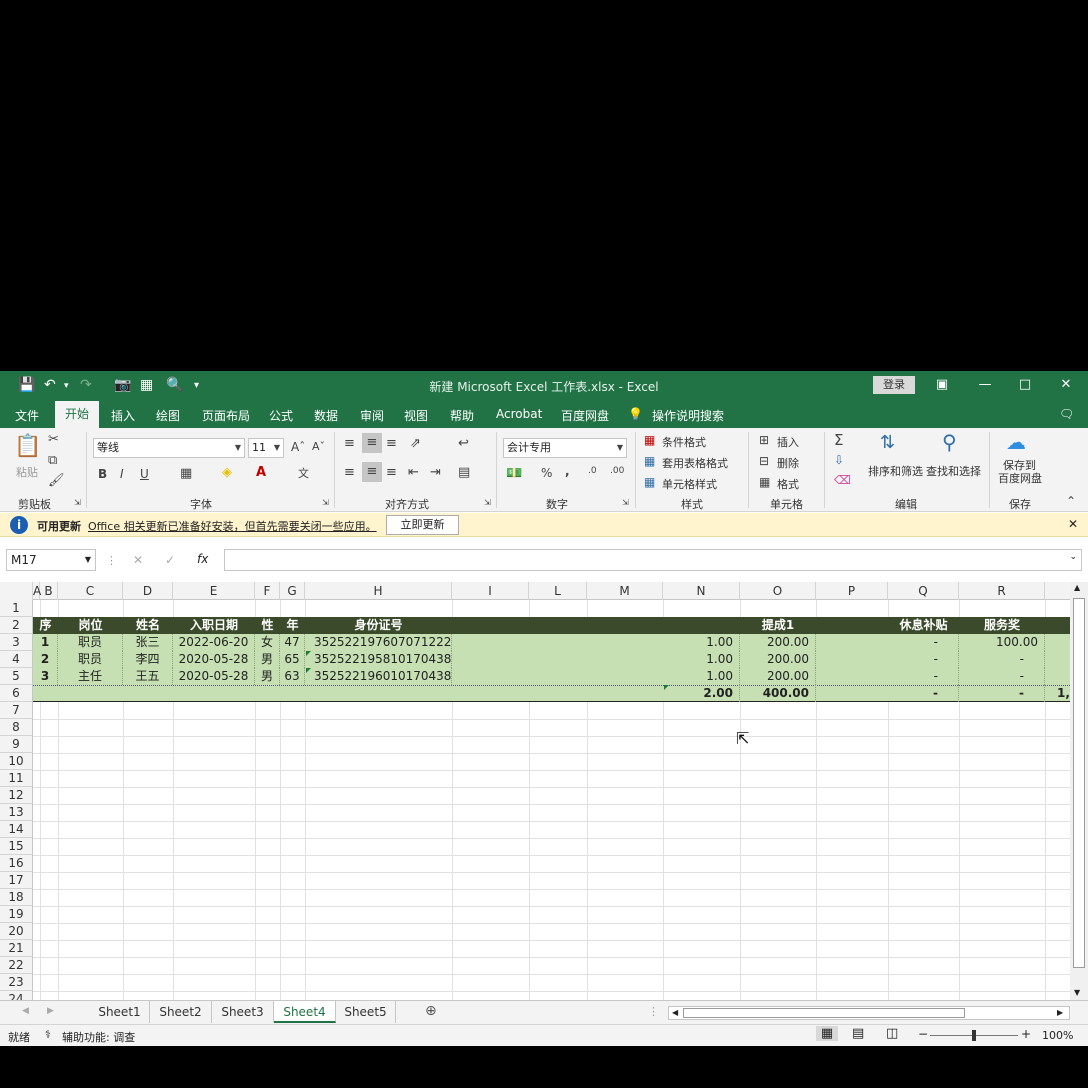 Image resolution: width=1088 pixels, height=1088 pixels. I want to click on align-bottom-icon: ≡, so click(391, 443).